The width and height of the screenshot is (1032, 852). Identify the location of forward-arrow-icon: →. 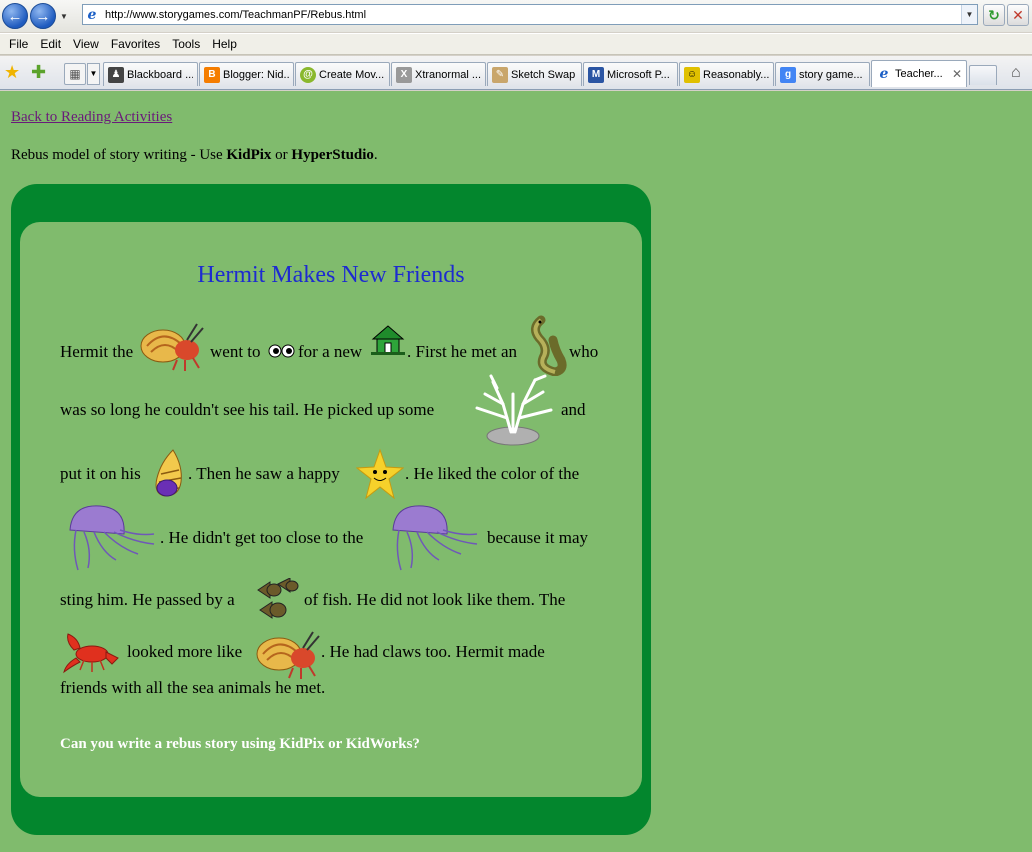
(43, 16).